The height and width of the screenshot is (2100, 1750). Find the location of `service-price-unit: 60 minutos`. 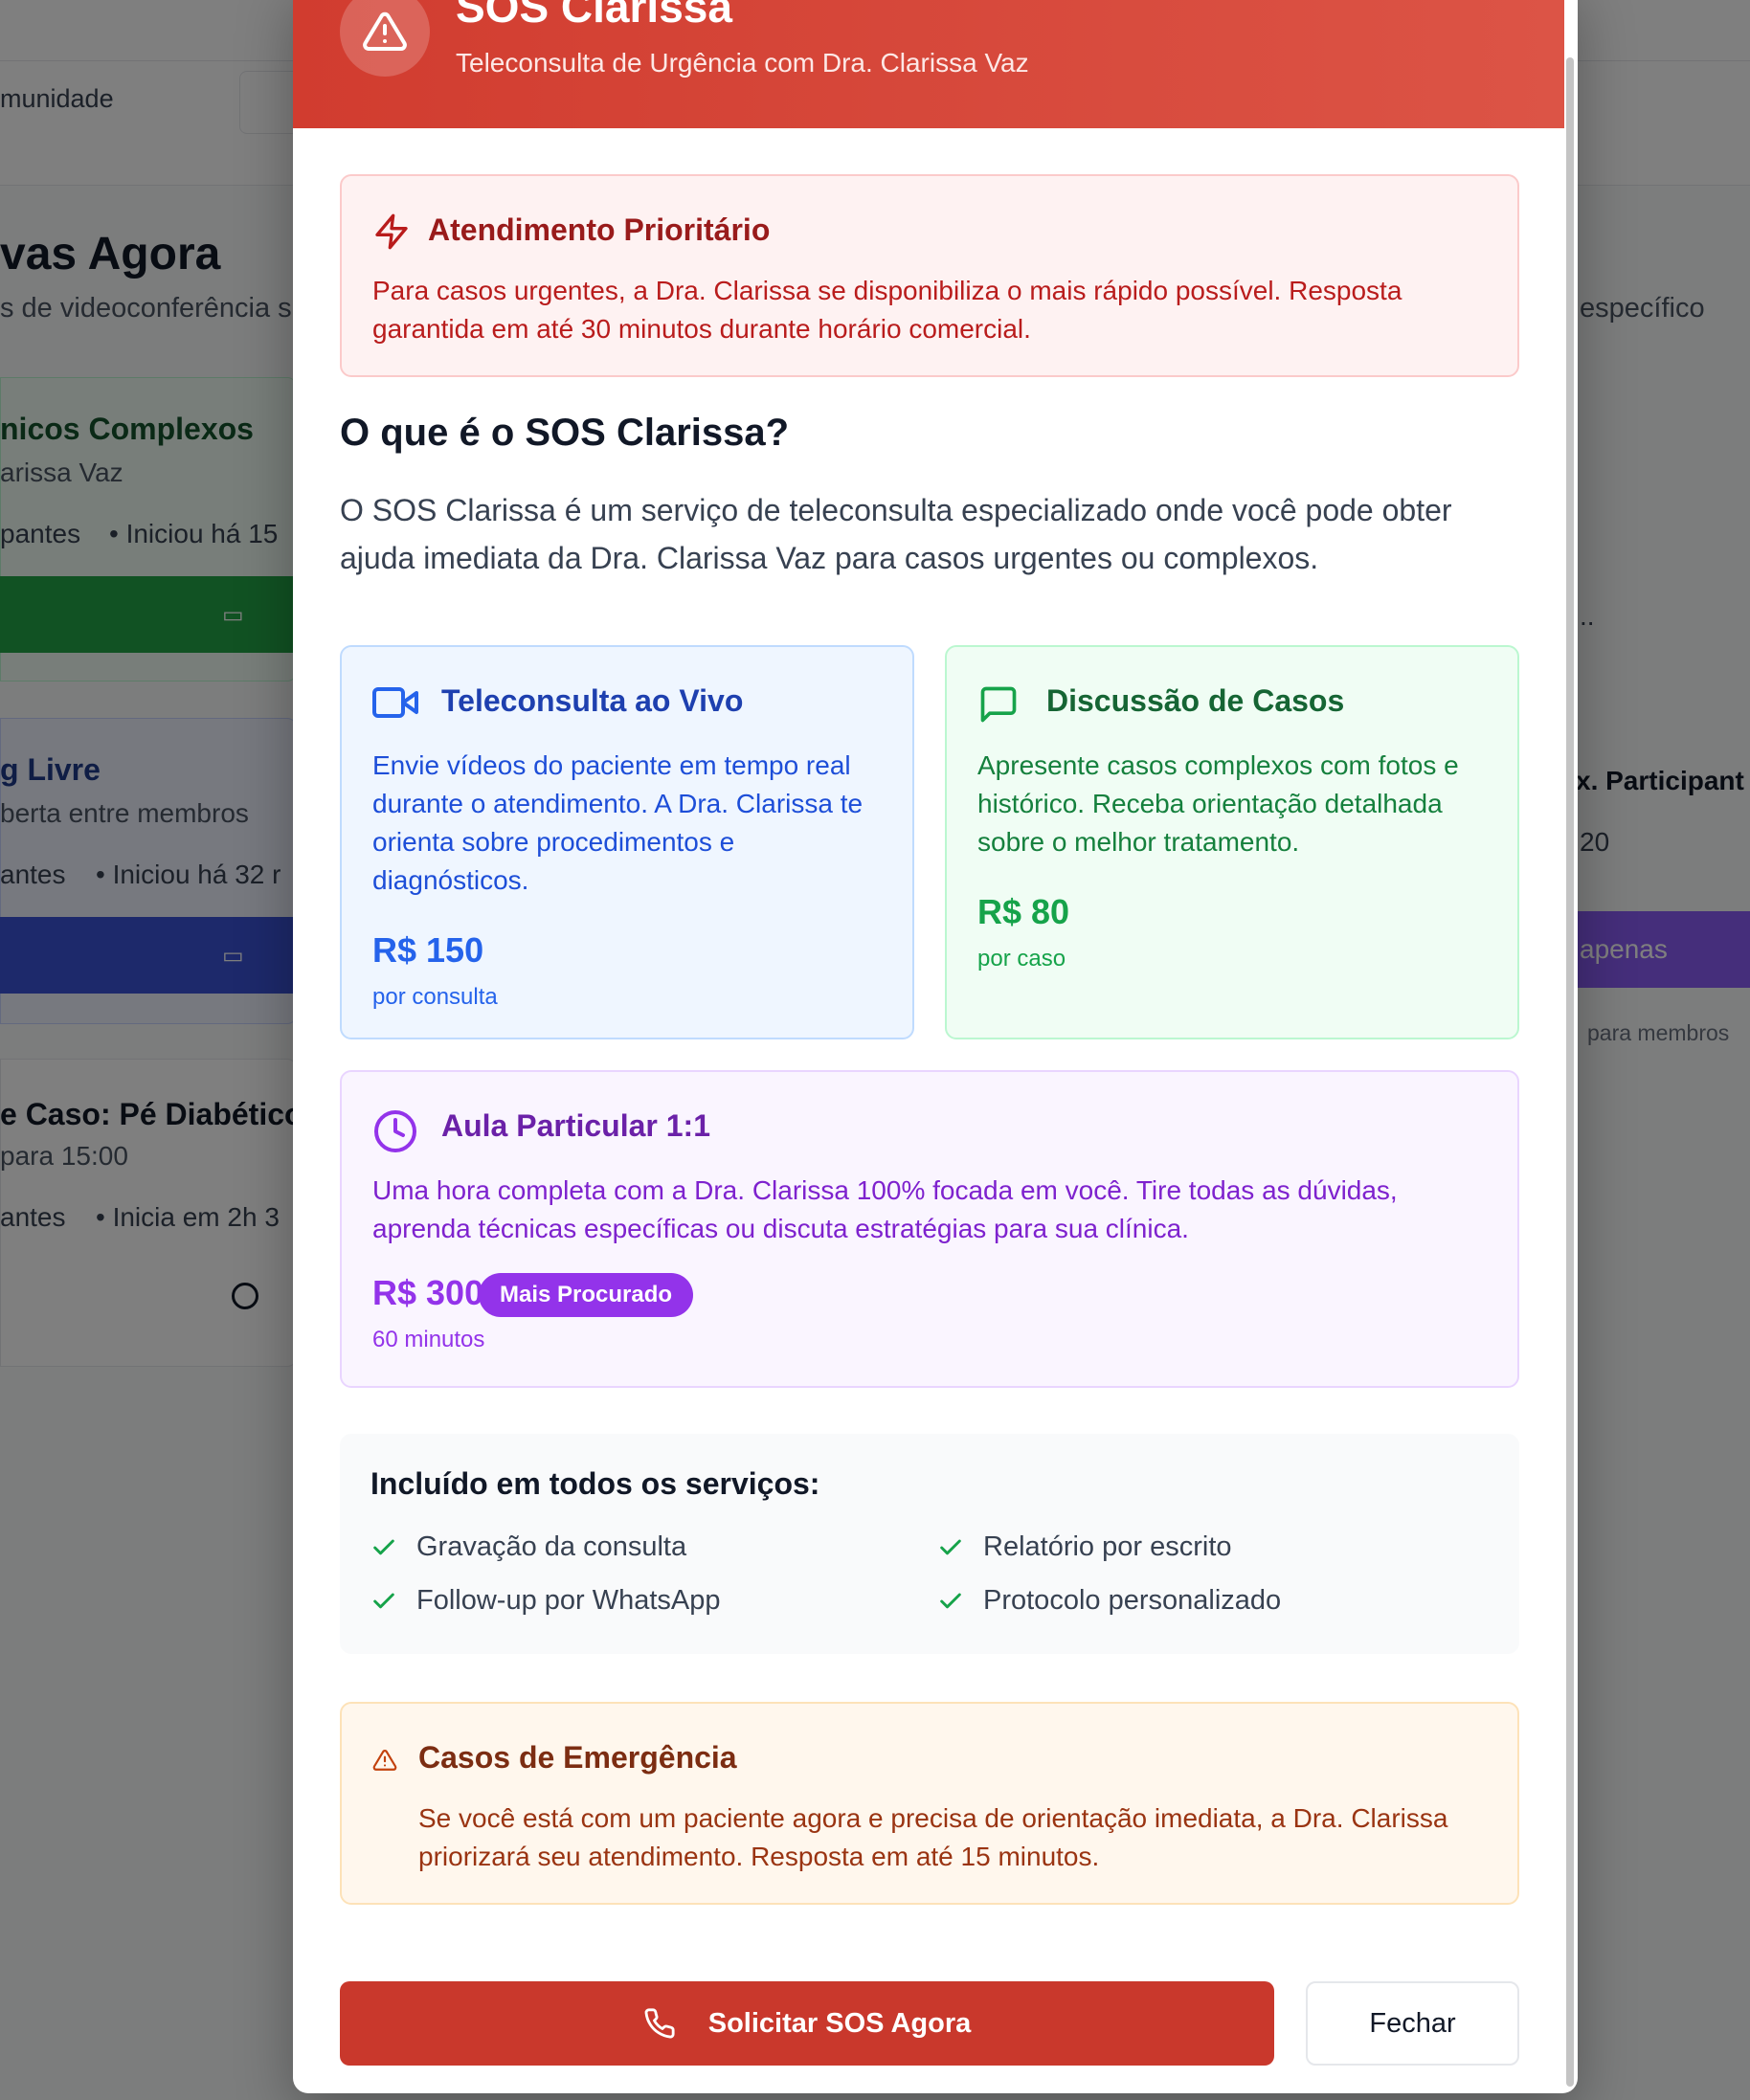

service-price-unit: 60 minutos is located at coordinates (428, 1339).